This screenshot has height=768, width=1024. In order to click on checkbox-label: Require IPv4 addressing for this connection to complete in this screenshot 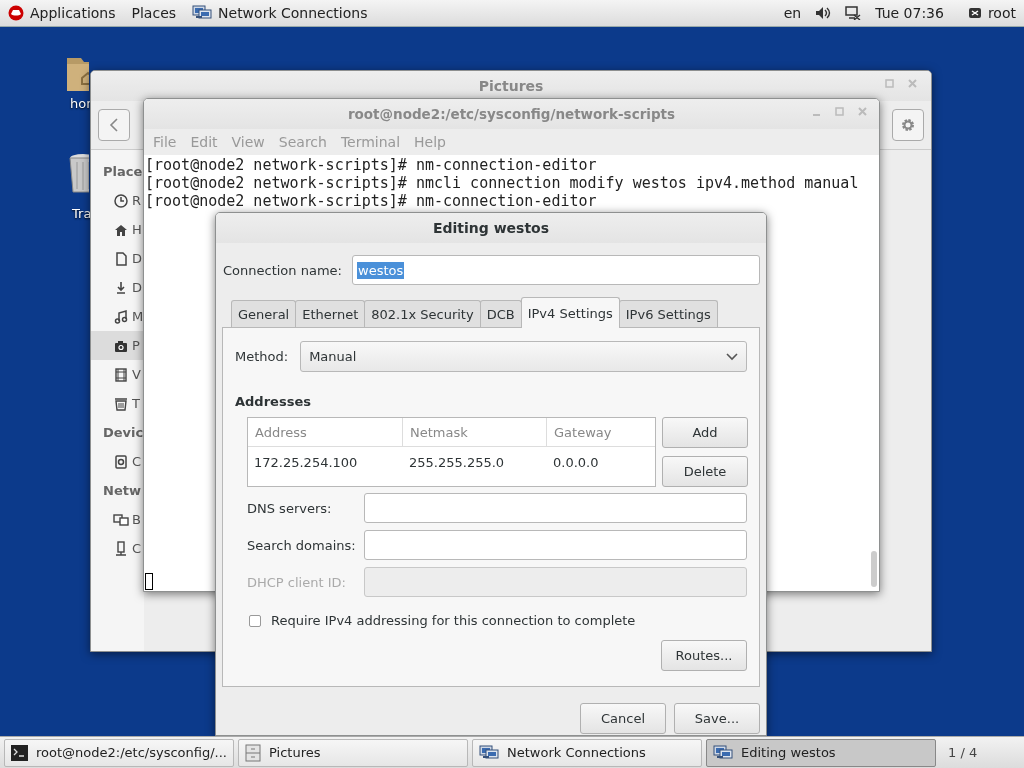, I will do `click(453, 620)`.